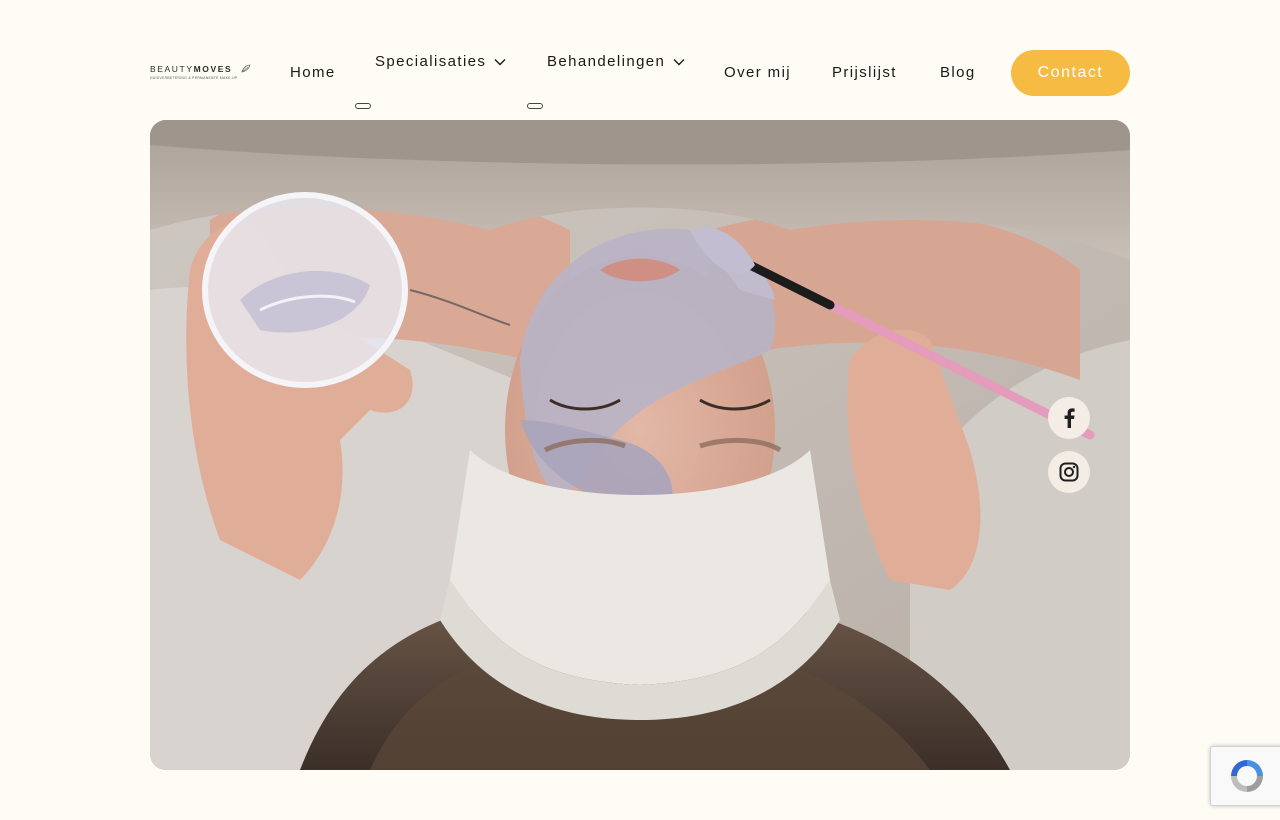  I want to click on nav-behandelingen-label: Behandelingen, so click(606, 61).